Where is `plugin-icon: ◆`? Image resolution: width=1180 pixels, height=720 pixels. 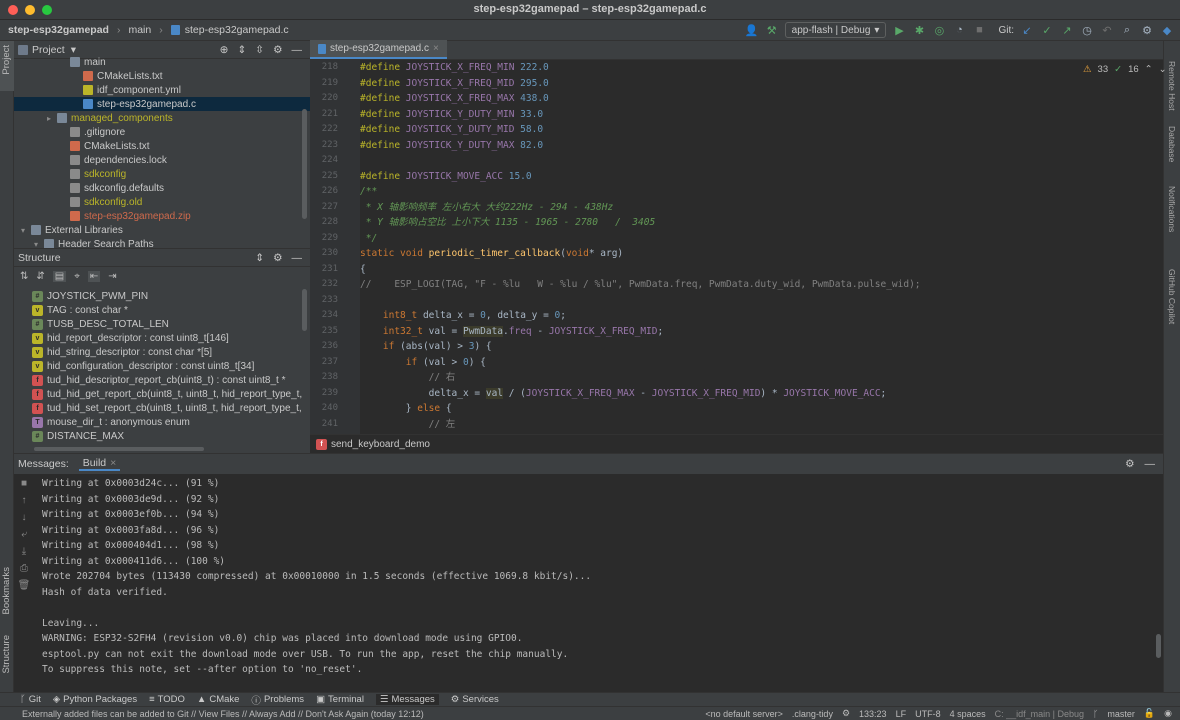 plugin-icon: ◆ is located at coordinates (1167, 30).